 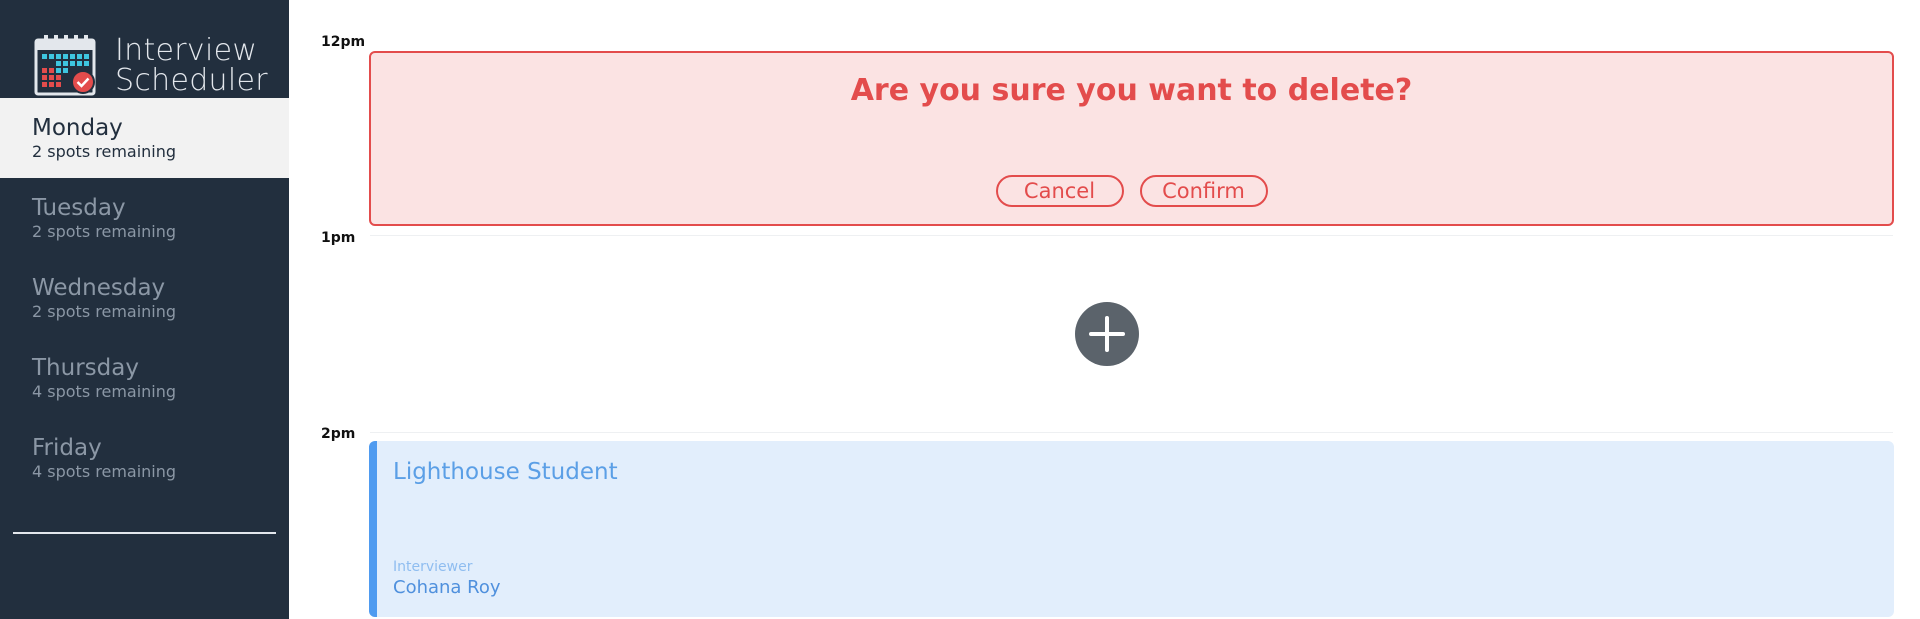 I want to click on day-item-thursday: Thursday 4 spots remaining, so click(x=144, y=378).